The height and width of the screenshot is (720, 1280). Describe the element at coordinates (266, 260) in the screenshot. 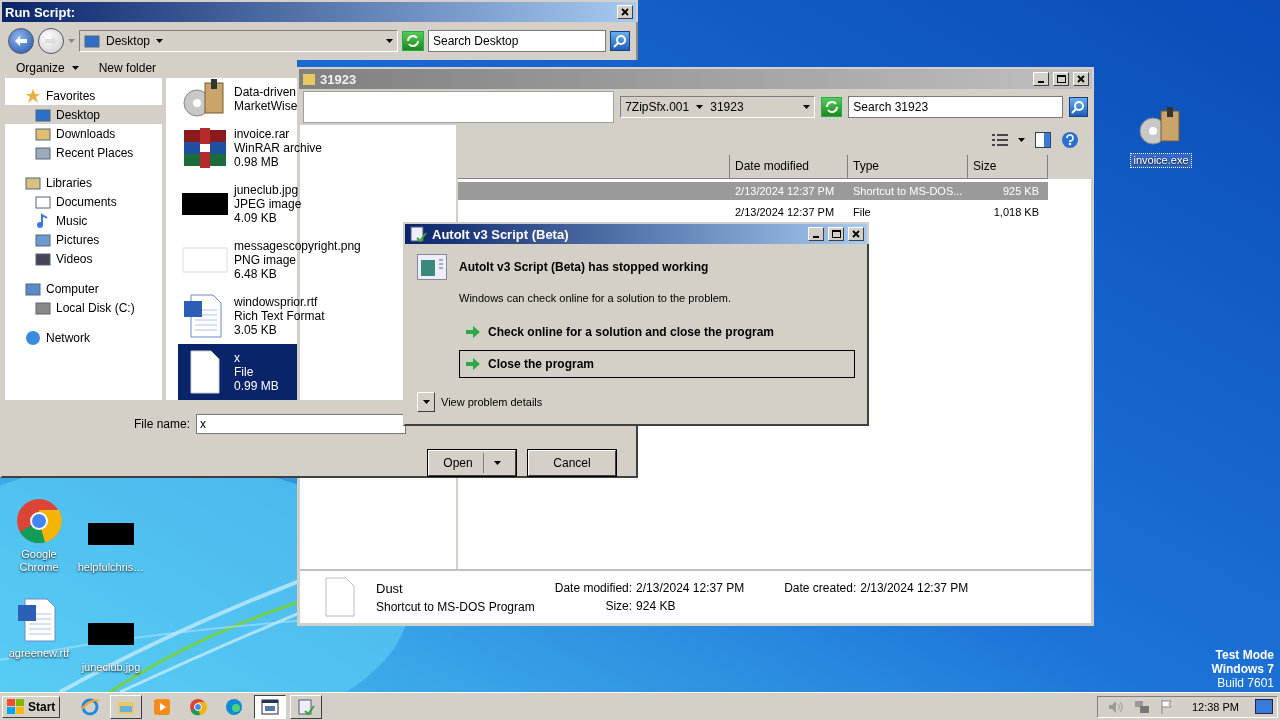

I see `file-info: PNG image` at that location.